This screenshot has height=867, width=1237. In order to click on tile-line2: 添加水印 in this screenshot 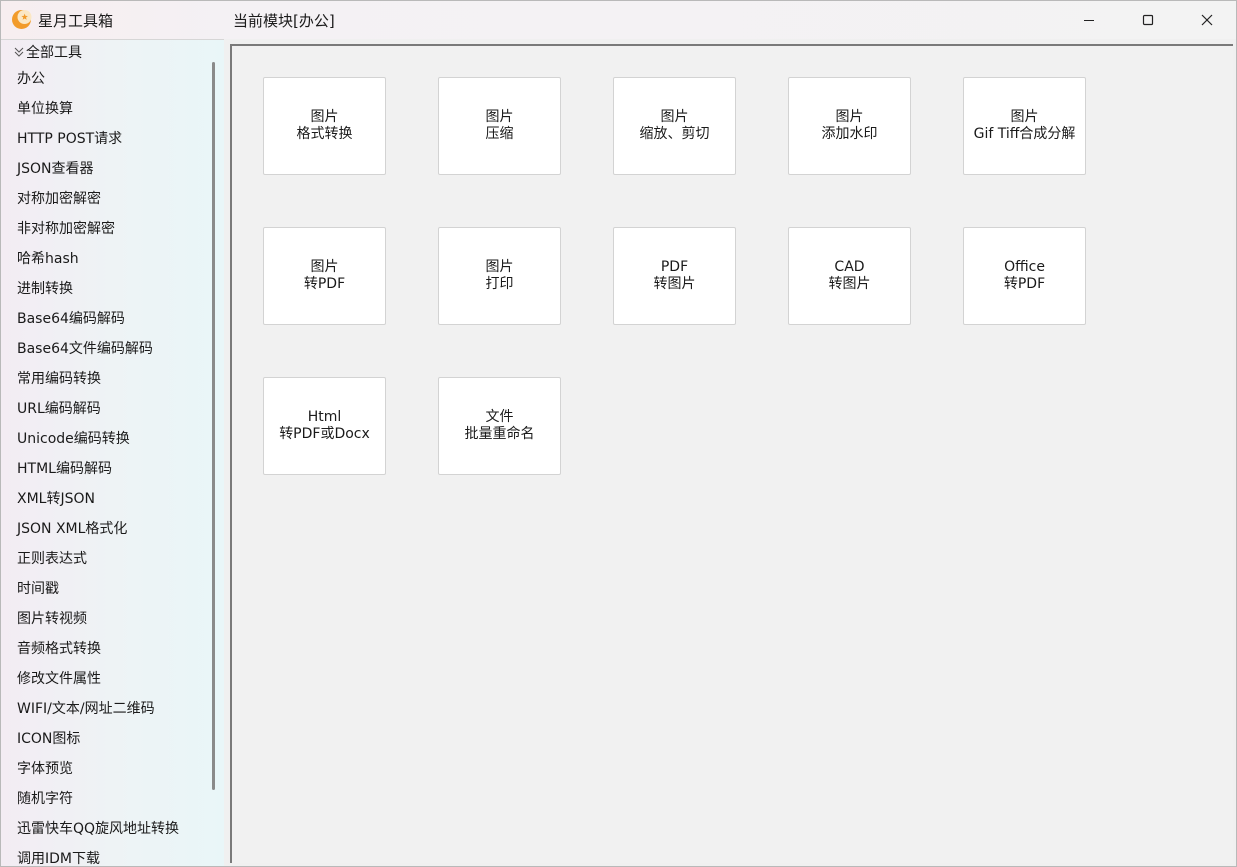, I will do `click(849, 134)`.